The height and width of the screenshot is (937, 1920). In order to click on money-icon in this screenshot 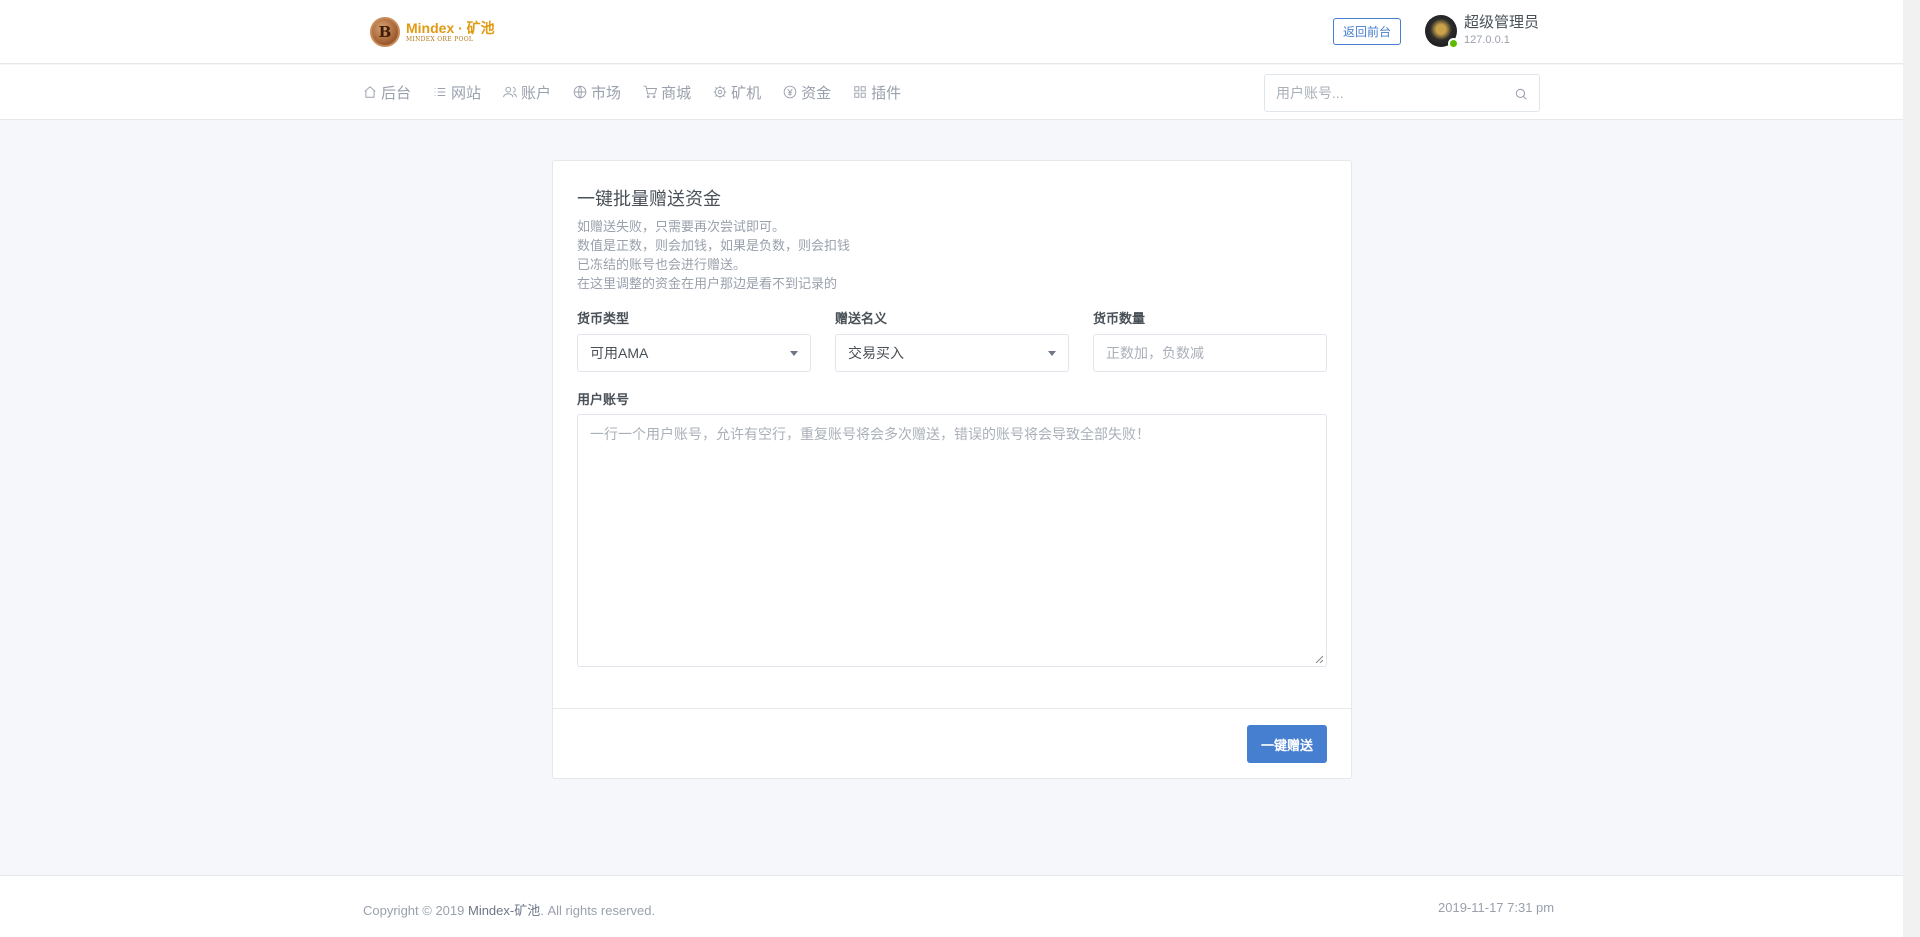, I will do `click(790, 92)`.